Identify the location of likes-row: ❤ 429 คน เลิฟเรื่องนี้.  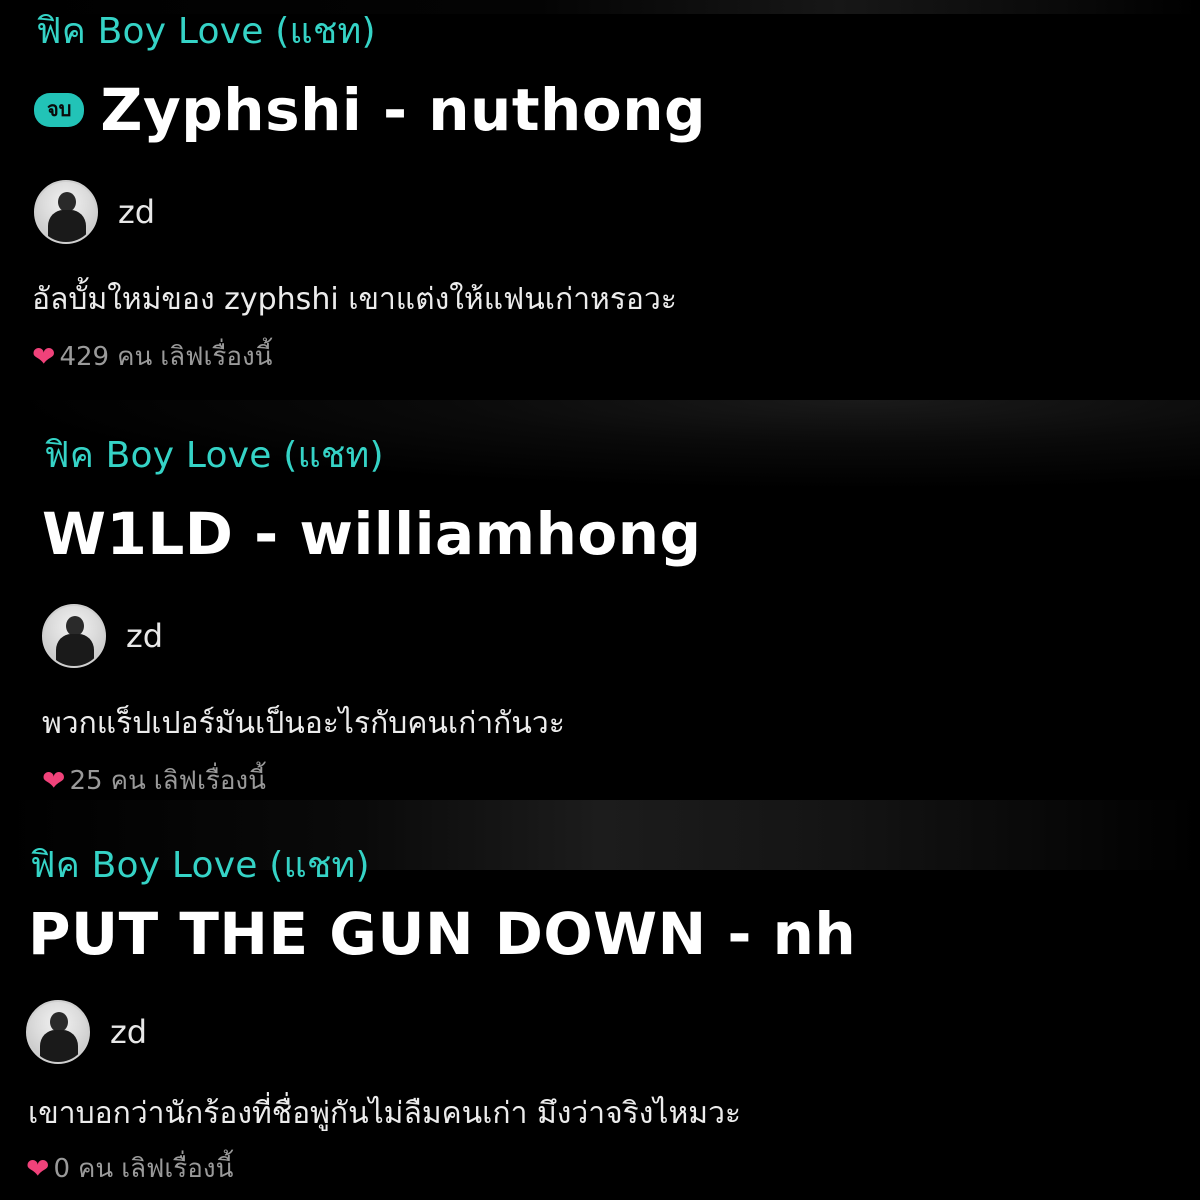
(152, 356).